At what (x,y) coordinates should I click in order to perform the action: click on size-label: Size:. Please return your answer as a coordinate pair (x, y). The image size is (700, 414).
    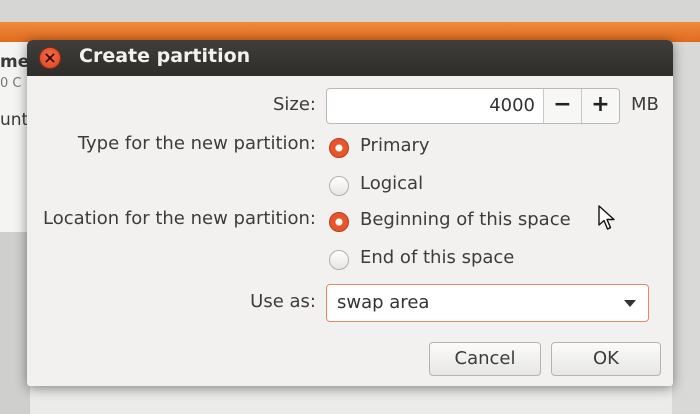
    Looking at the image, I should click on (294, 104).